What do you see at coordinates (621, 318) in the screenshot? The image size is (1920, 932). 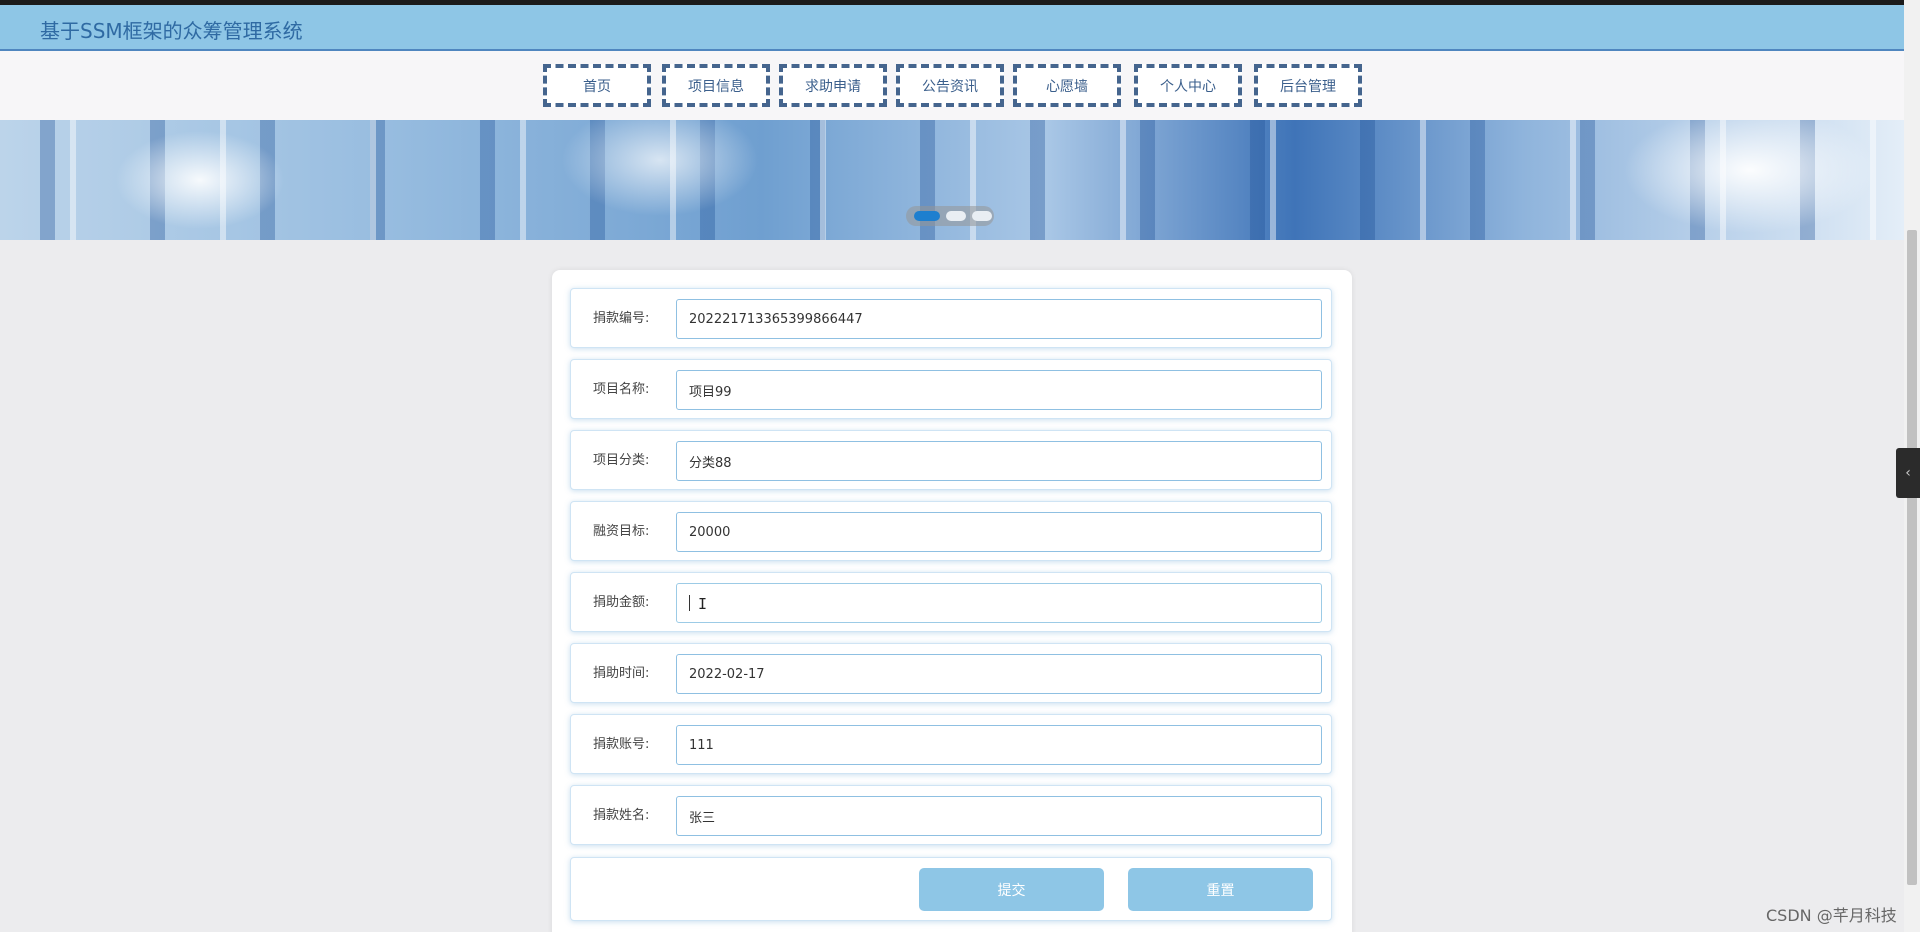 I see `donation-id-label: 捐款编号:` at bounding box center [621, 318].